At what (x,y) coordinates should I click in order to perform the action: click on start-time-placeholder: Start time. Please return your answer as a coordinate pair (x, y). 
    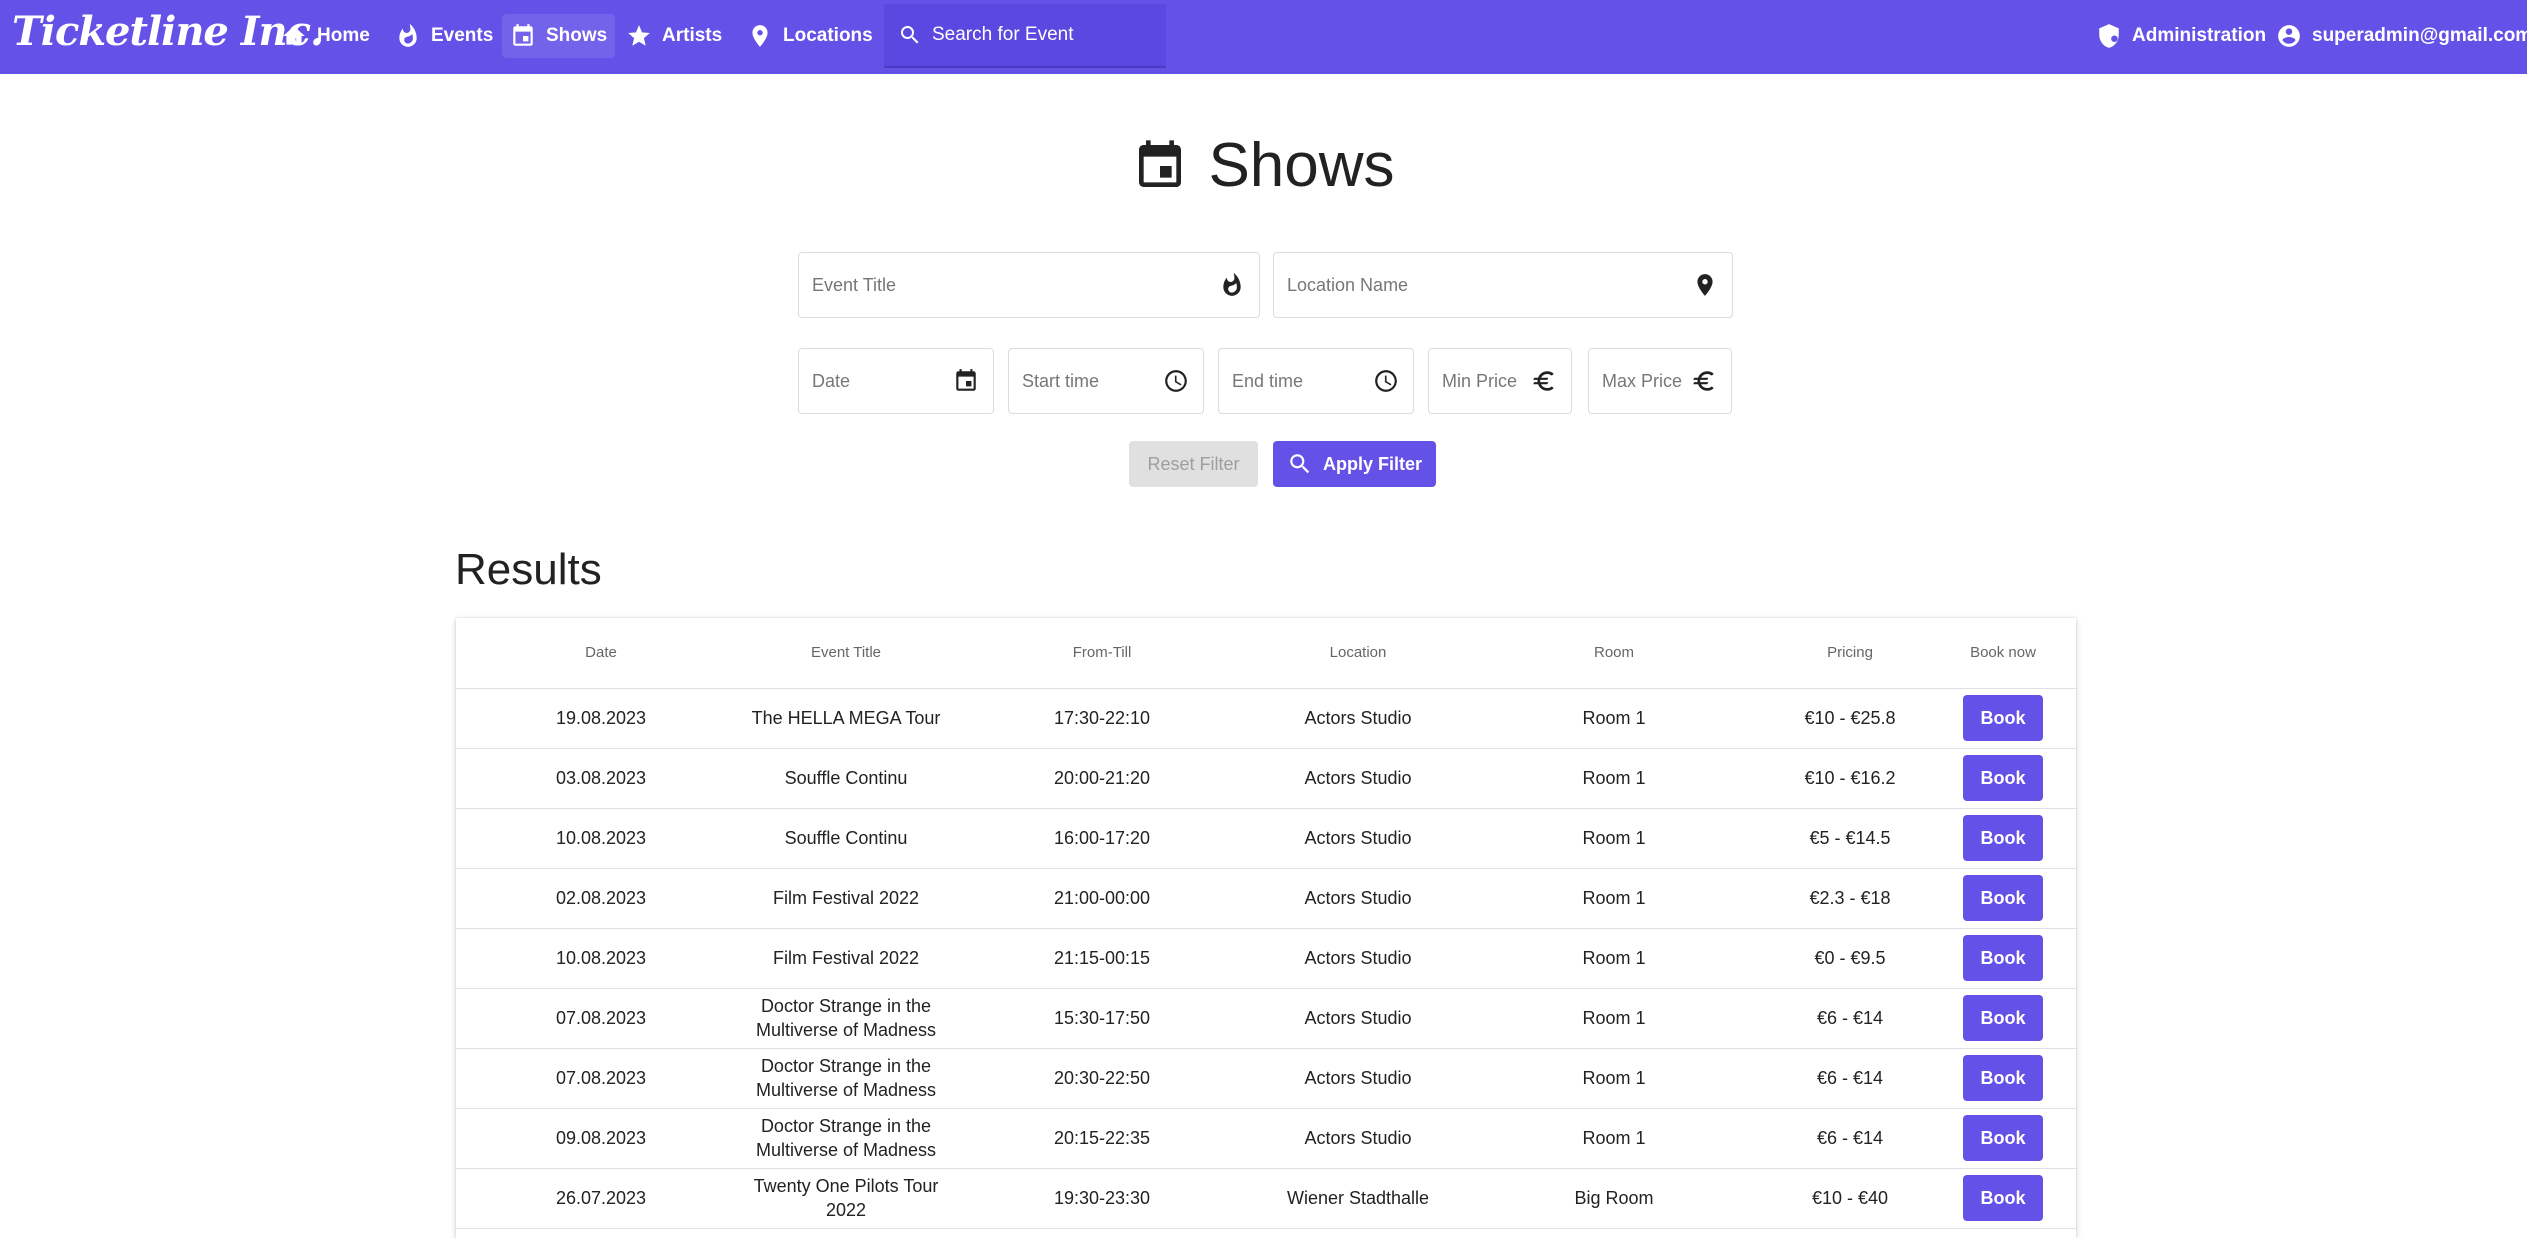
    Looking at the image, I should click on (1061, 380).